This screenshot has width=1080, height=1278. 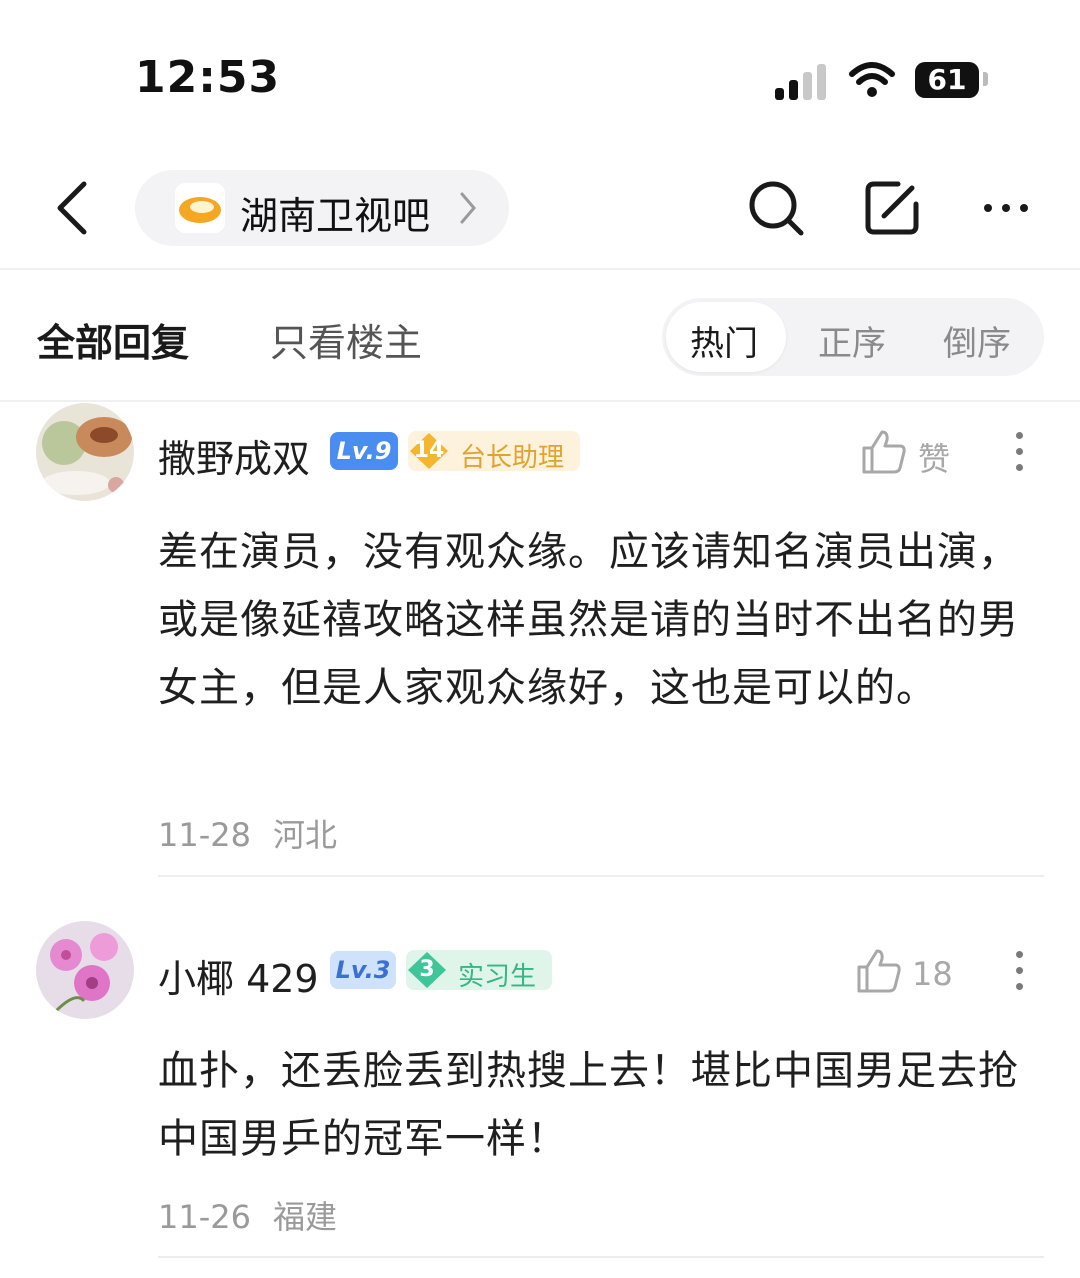 What do you see at coordinates (872, 79) in the screenshot?
I see `wifi-icon` at bounding box center [872, 79].